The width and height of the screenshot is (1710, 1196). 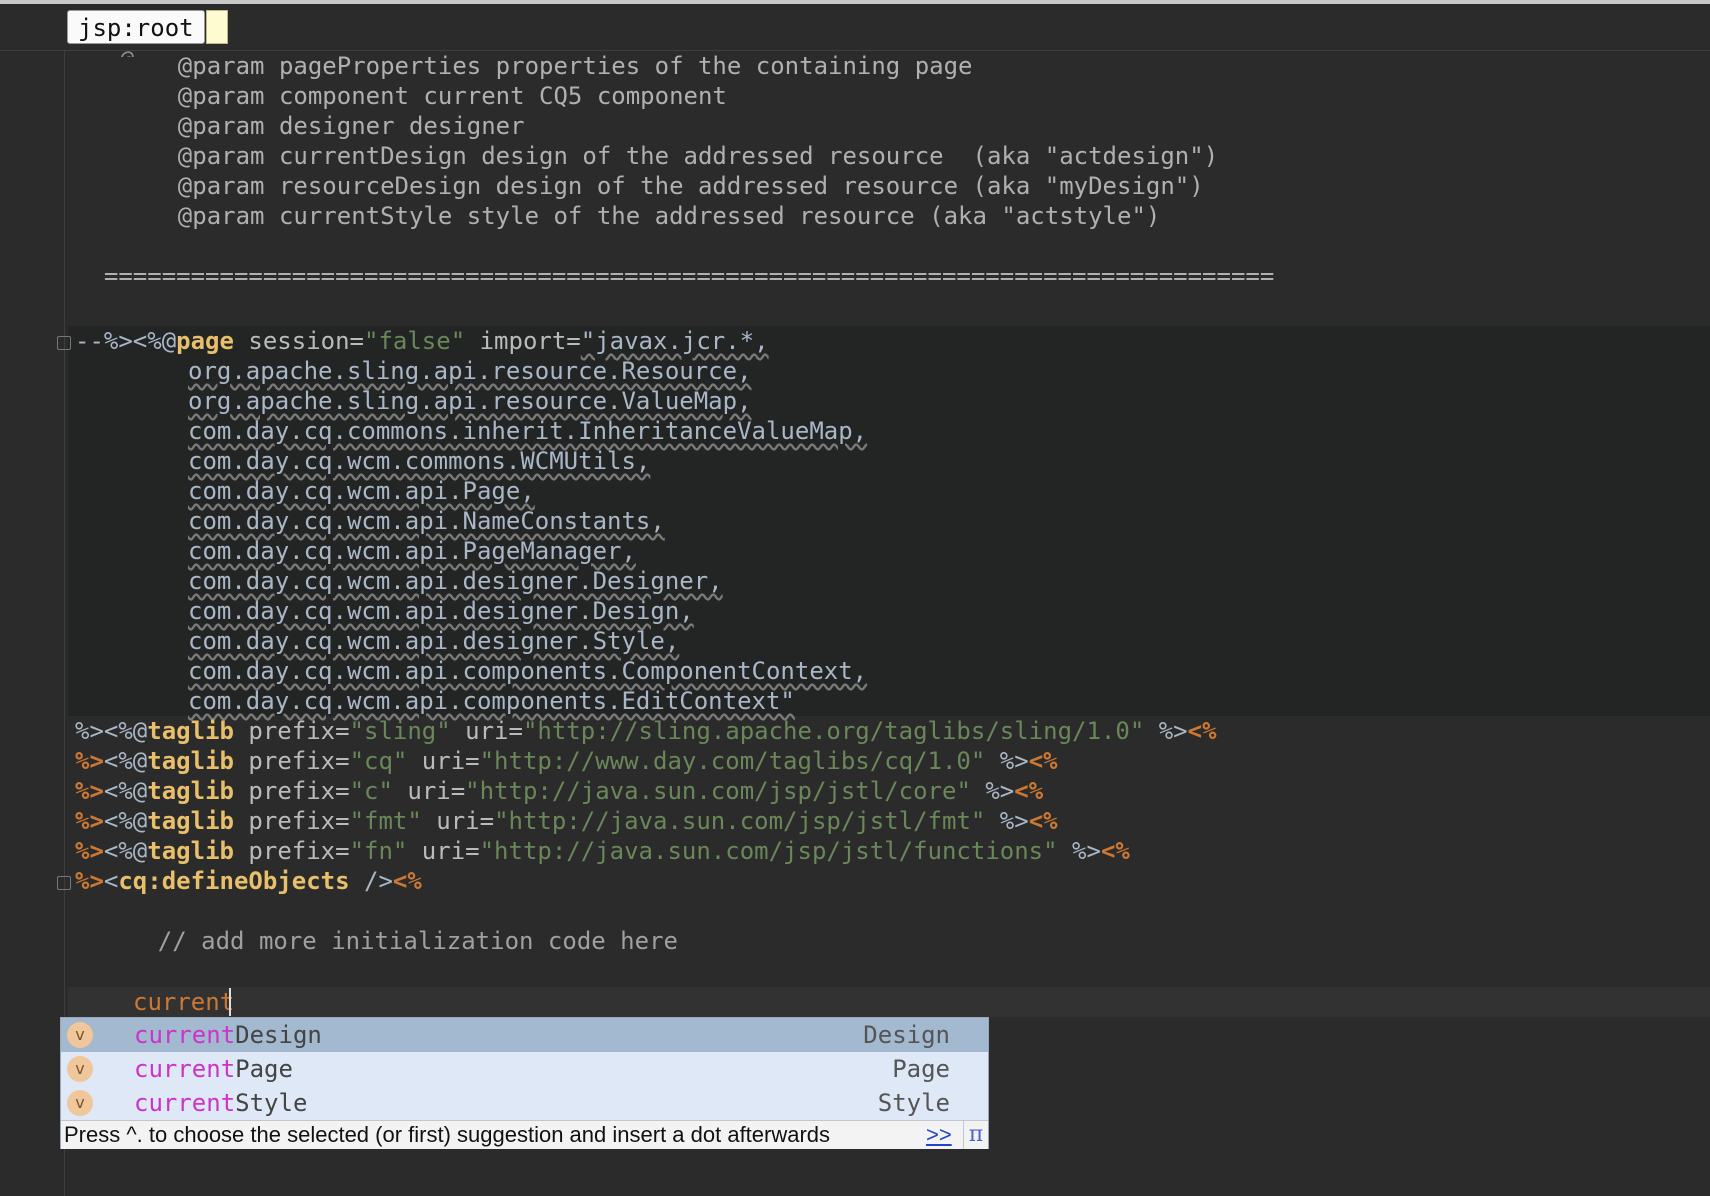 I want to click on breadcrumb-bar: jsp:root, so click(x=855, y=27).